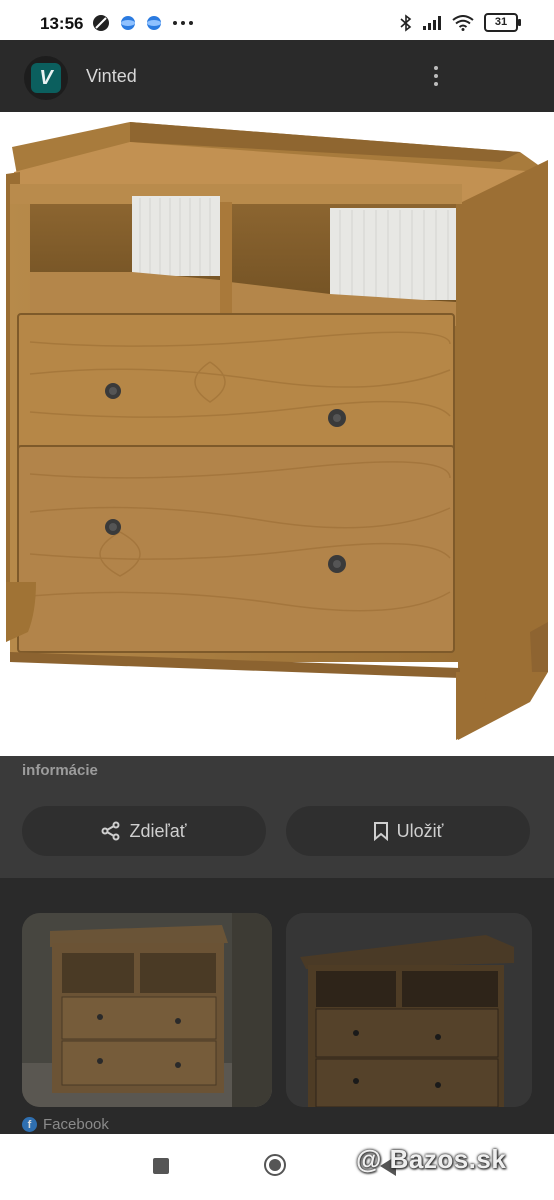  I want to click on app-title: Vinted, so click(111, 76).